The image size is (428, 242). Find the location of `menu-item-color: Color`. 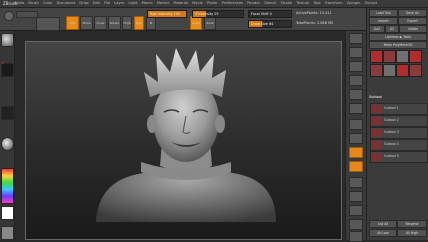

menu-item-color: Color is located at coordinates (47, 3).